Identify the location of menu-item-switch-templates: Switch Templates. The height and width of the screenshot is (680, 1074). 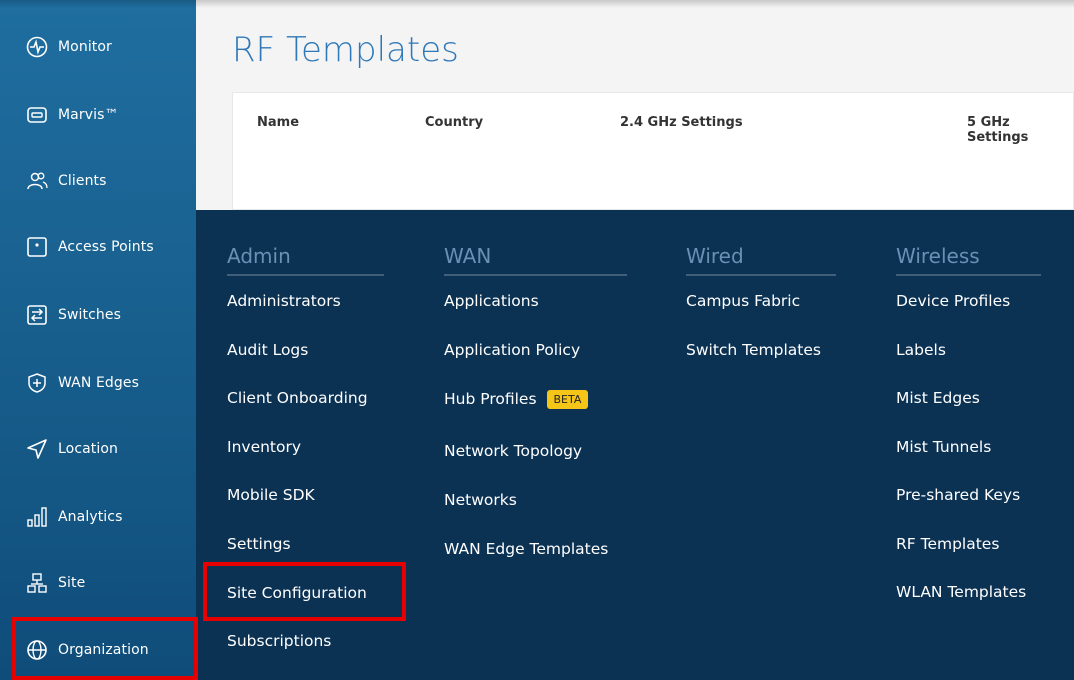
(753, 350).